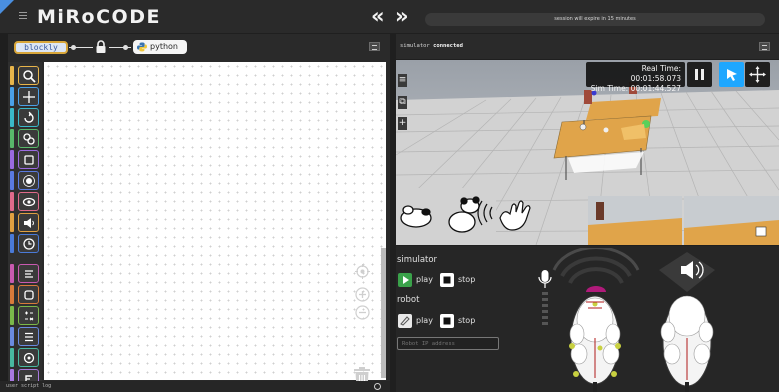  I want to click on robot-stop-label: stop, so click(466, 320).